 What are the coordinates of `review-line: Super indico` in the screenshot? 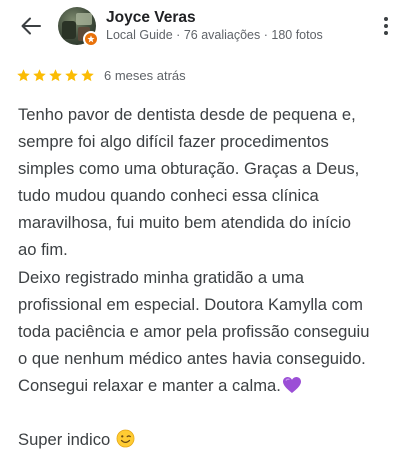 It's located at (64, 440).